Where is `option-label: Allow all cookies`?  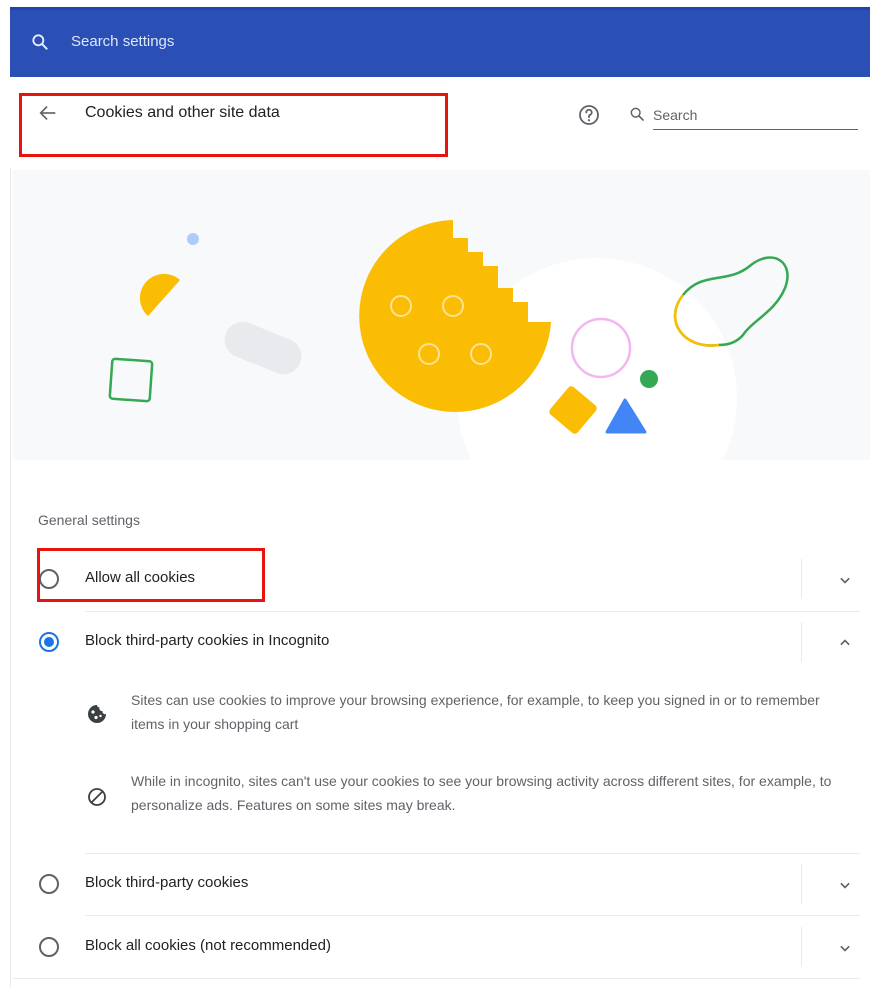 option-label: Allow all cookies is located at coordinates (140, 577).